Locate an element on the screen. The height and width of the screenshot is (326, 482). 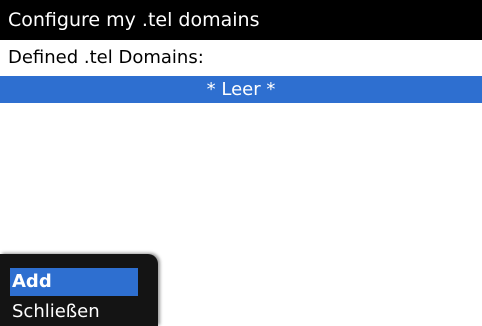
menu-item-add: Add is located at coordinates (74, 282).